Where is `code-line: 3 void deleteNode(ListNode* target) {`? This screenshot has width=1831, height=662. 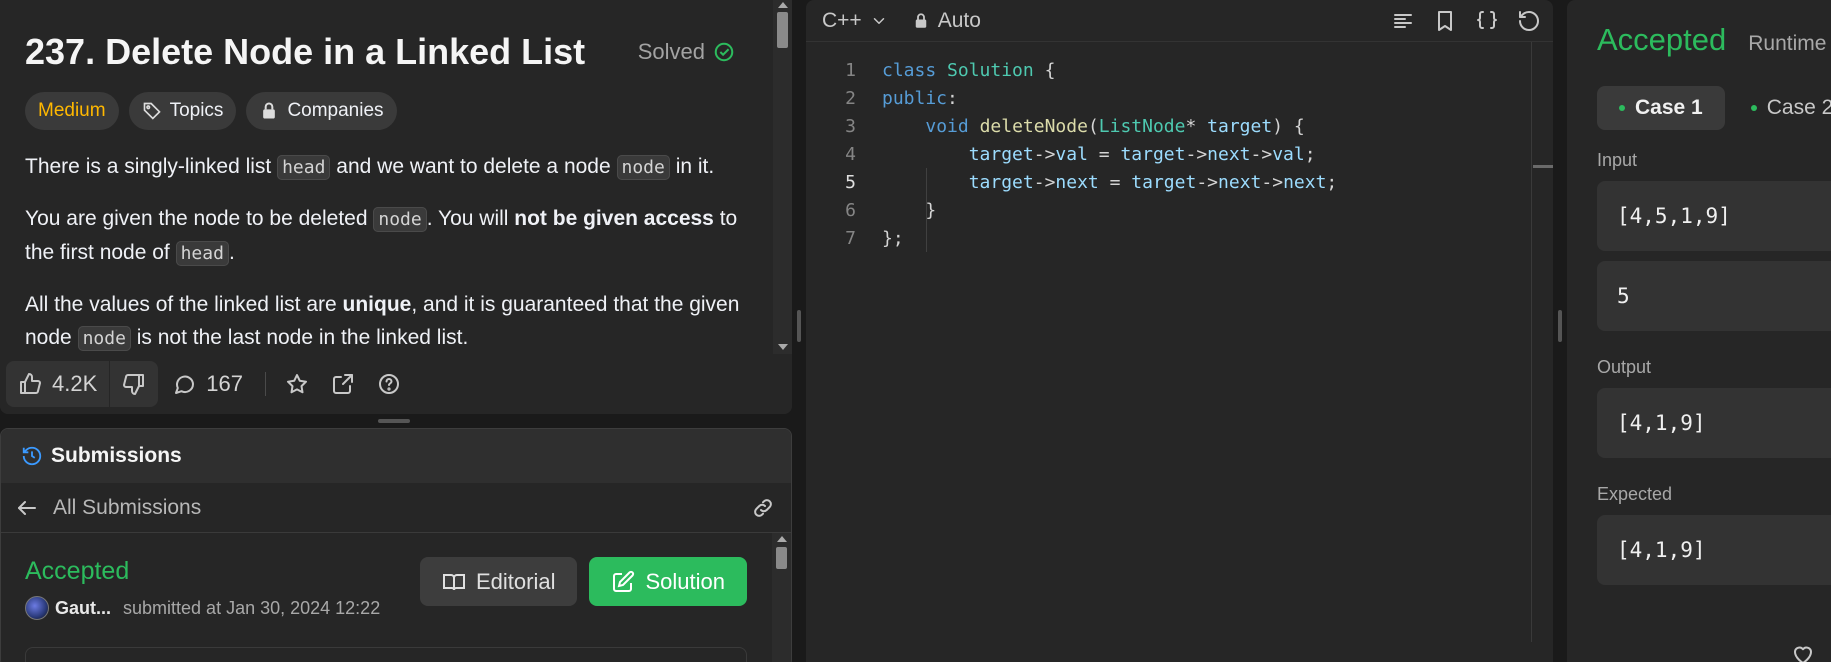 code-line: 3 void deleteNode(ListNode* target) { is located at coordinates (1156, 126).